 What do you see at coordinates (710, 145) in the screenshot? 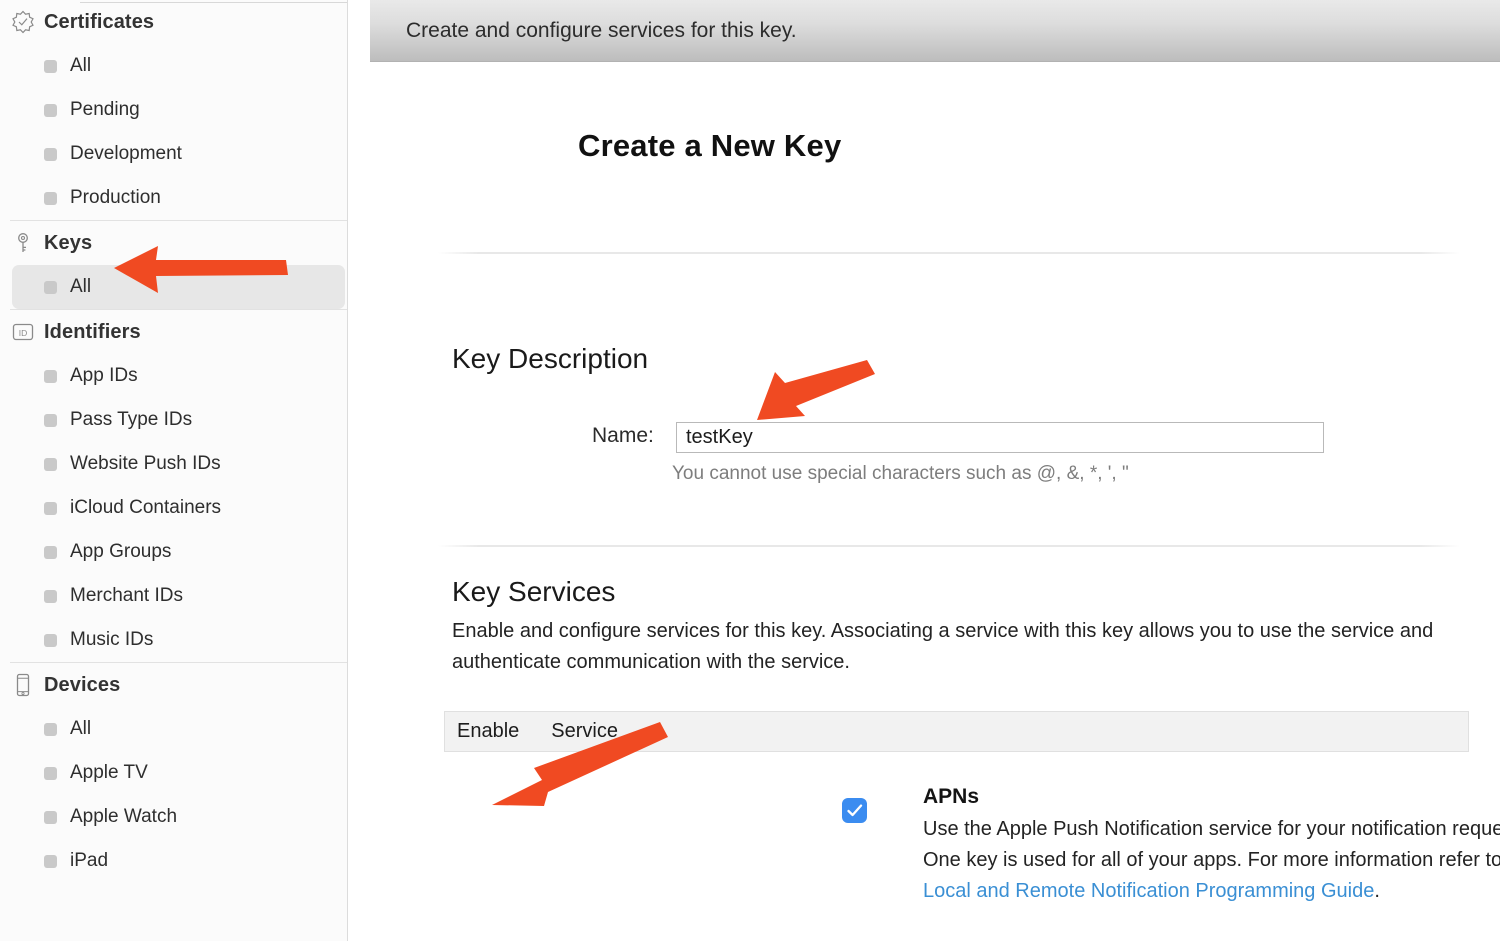
I see `page-title: Create a New Key` at bounding box center [710, 145].